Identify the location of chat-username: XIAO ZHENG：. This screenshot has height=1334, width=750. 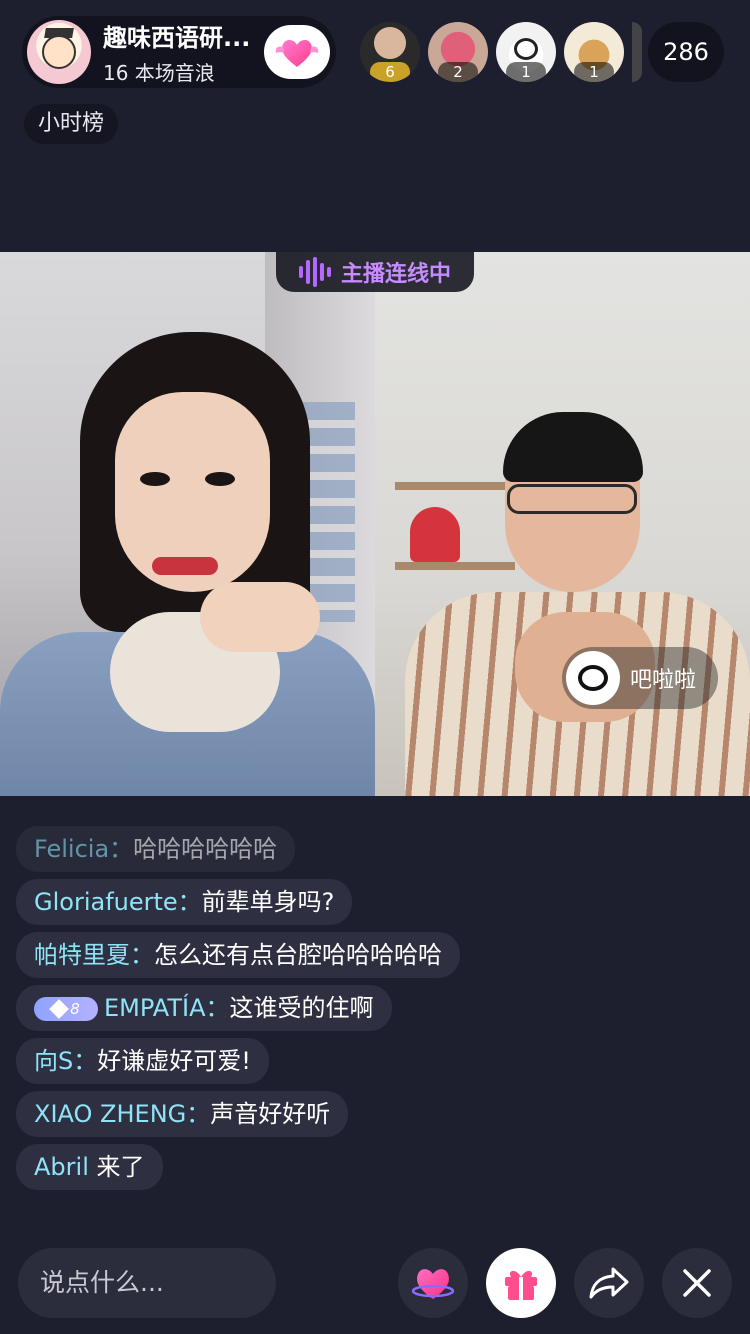
(122, 1114).